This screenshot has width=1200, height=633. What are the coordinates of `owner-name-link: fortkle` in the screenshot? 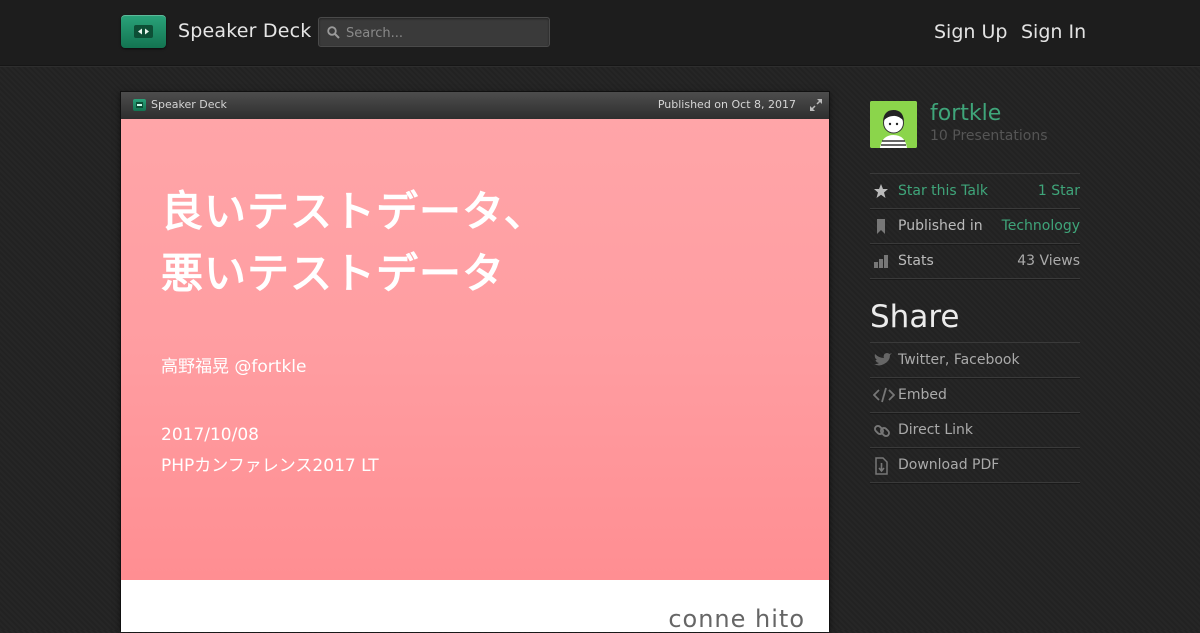 It's located at (965, 113).